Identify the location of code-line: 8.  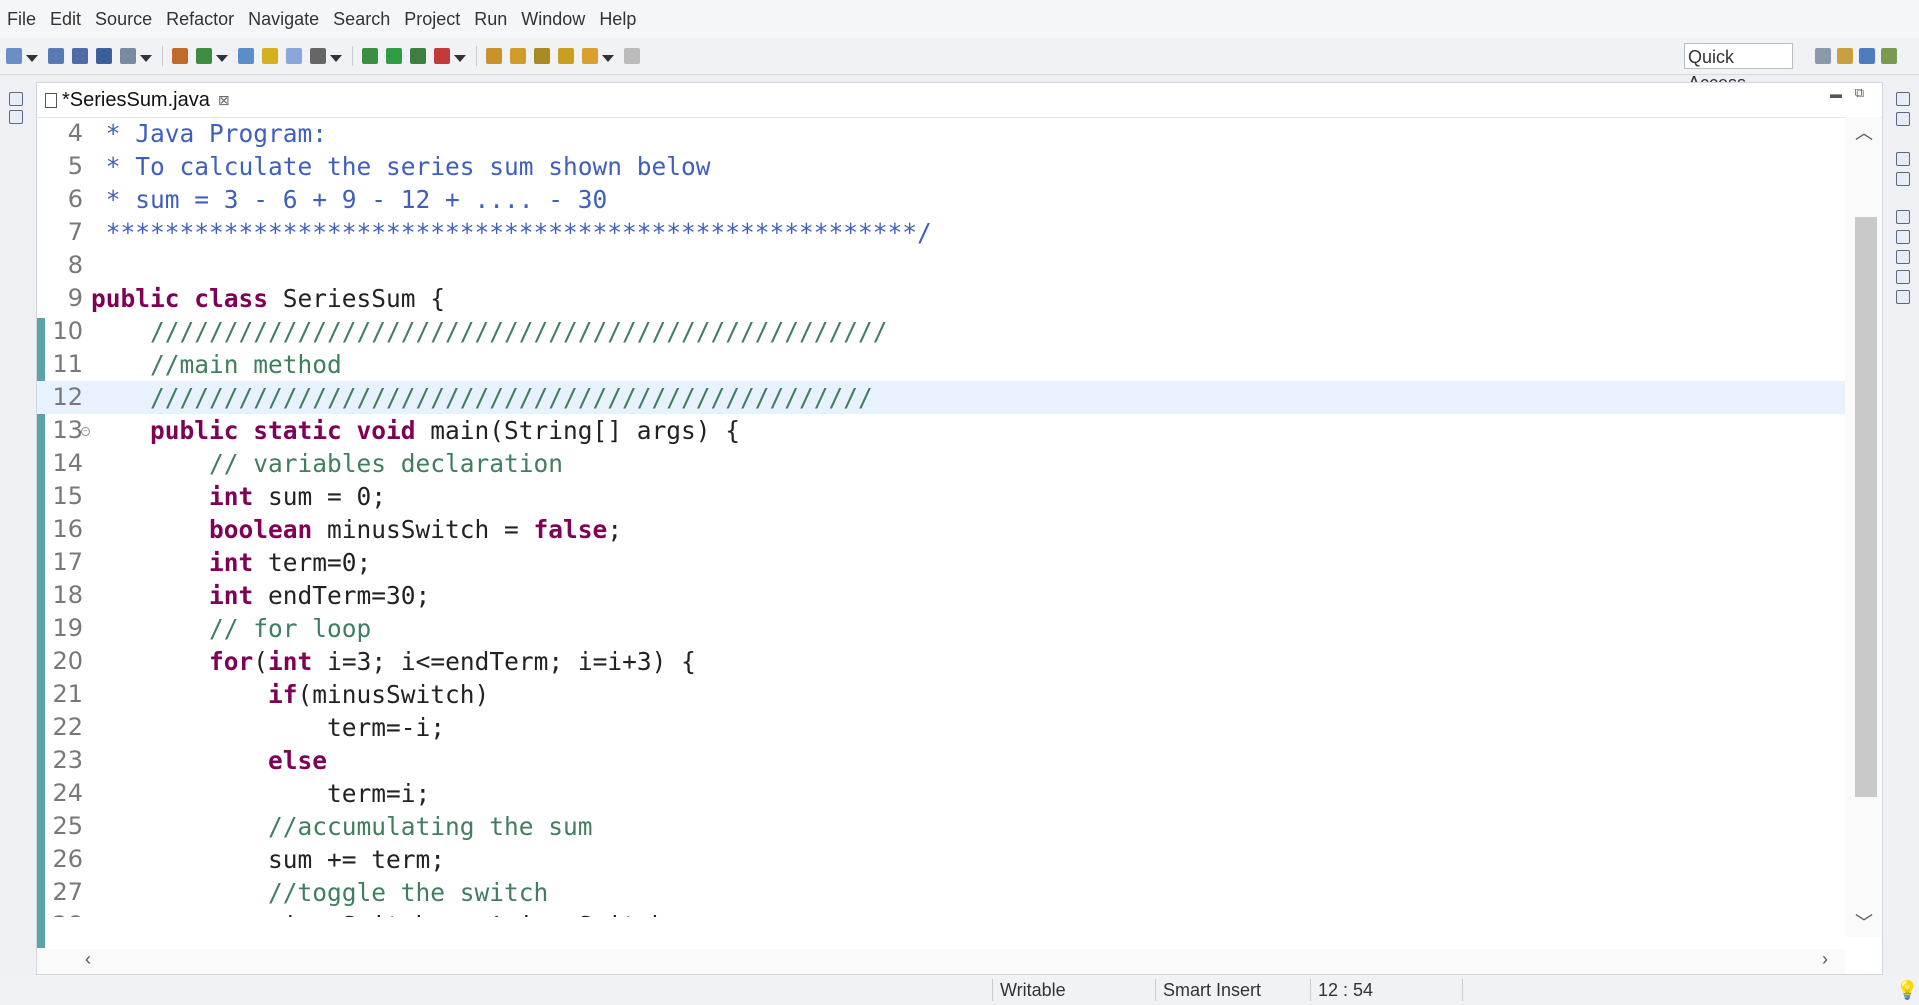
(941, 265).